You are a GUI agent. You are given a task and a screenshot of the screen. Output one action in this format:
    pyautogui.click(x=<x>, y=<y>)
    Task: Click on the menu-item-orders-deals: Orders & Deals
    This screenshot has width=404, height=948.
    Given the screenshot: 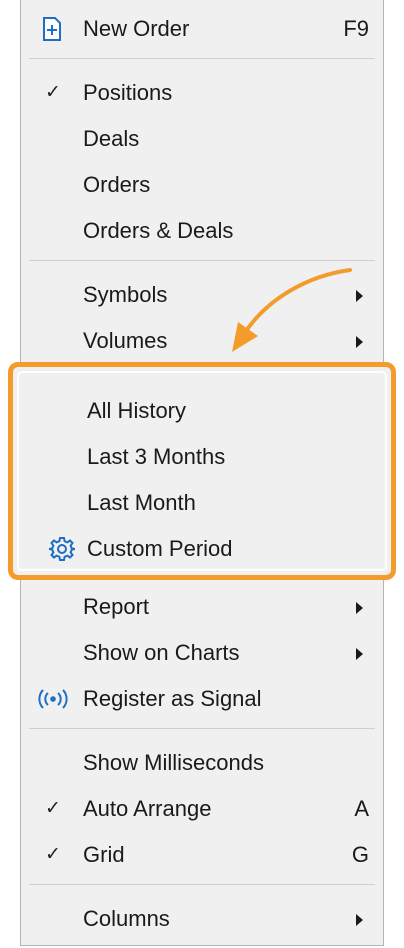 What is the action you would take?
    pyautogui.click(x=202, y=231)
    